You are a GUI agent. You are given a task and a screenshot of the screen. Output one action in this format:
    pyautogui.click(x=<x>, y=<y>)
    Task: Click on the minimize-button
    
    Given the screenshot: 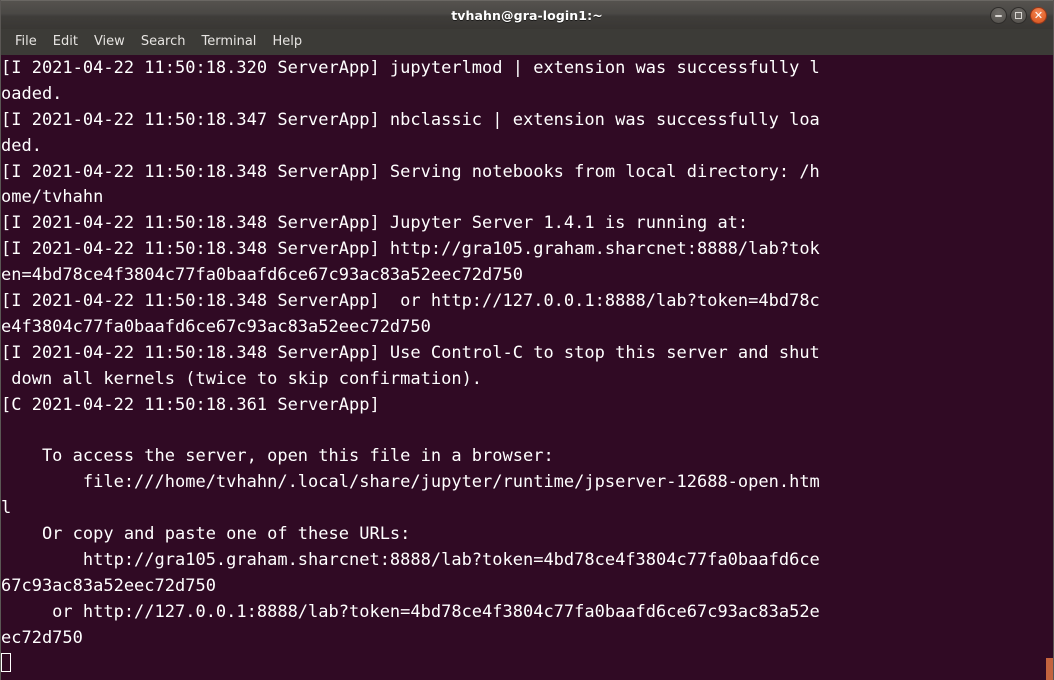 What is the action you would take?
    pyautogui.click(x=998, y=15)
    